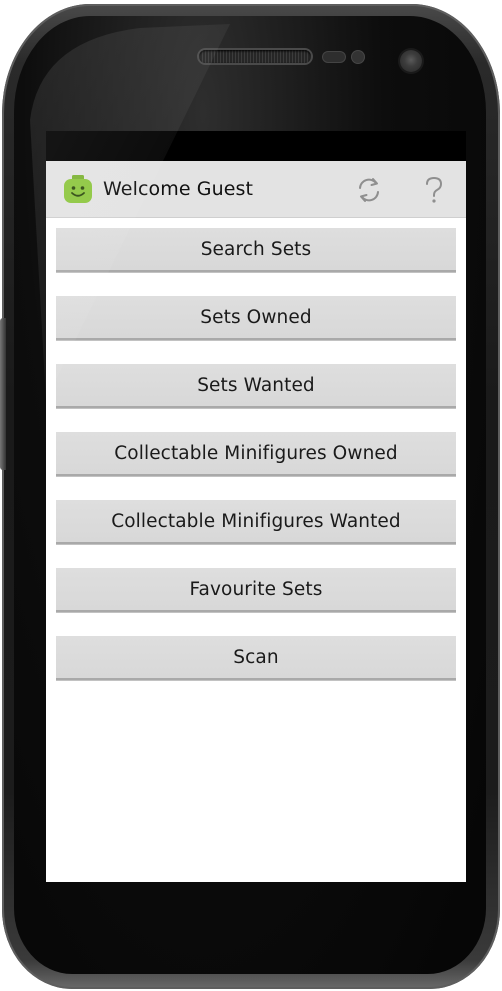 This screenshot has height=991, width=502. Describe the element at coordinates (256, 454) in the screenshot. I see `minifigures-owned-button: Collectable Minifigures Owned` at that location.